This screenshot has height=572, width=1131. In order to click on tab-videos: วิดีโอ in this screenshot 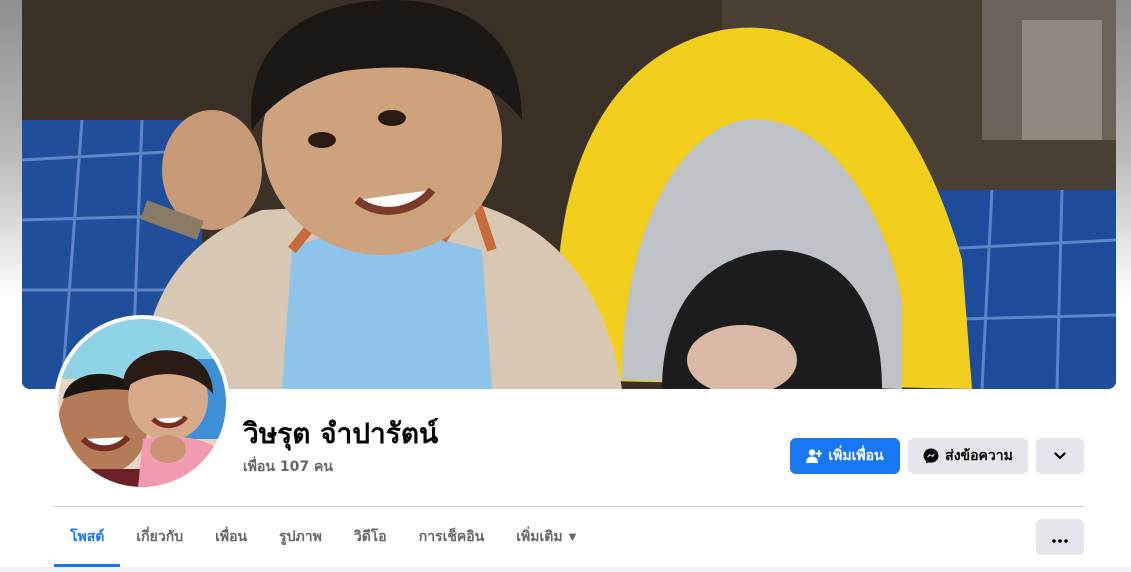, I will do `click(370, 537)`.